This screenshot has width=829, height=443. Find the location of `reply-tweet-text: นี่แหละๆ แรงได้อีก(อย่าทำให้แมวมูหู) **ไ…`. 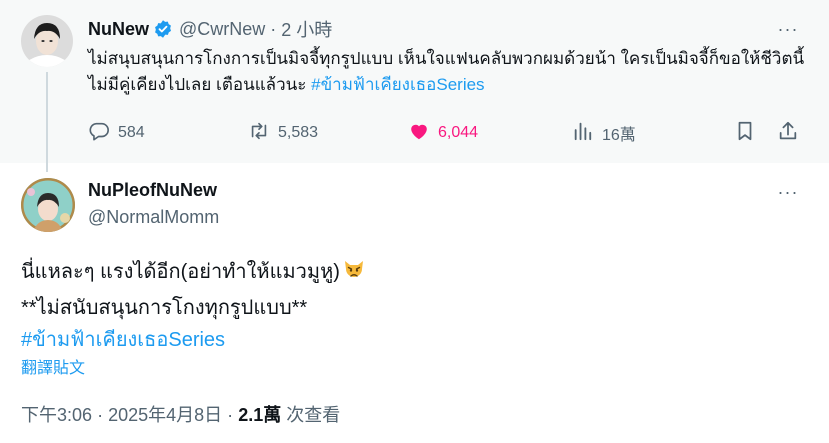

reply-tweet-text: นี่แหละๆ แรงได้อีก(อย่าทำให้แมวมูหู) **ไ… is located at coordinates (193, 306).